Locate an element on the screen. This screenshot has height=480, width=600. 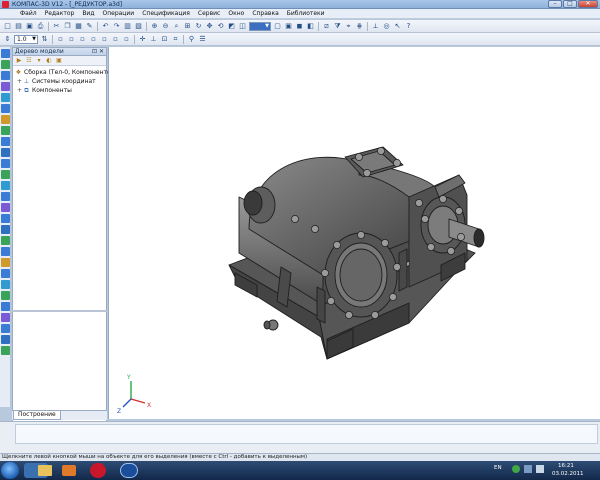
menu-service: Сервис is located at coordinates (209, 14).